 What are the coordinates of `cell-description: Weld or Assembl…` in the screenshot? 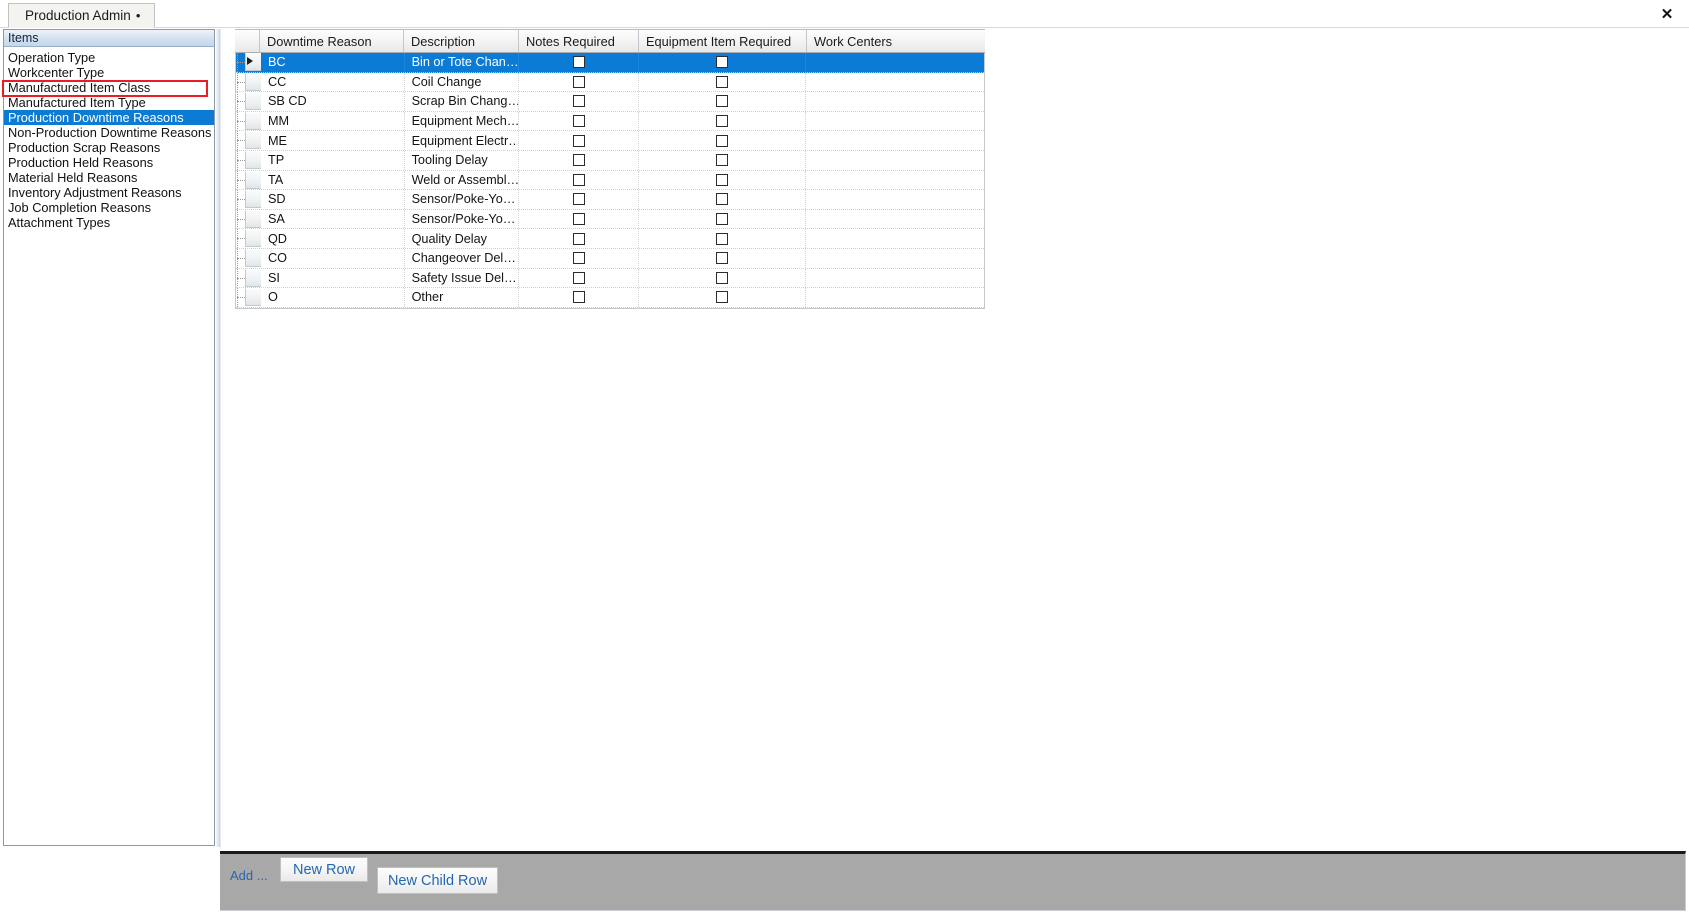 It's located at (462, 180).